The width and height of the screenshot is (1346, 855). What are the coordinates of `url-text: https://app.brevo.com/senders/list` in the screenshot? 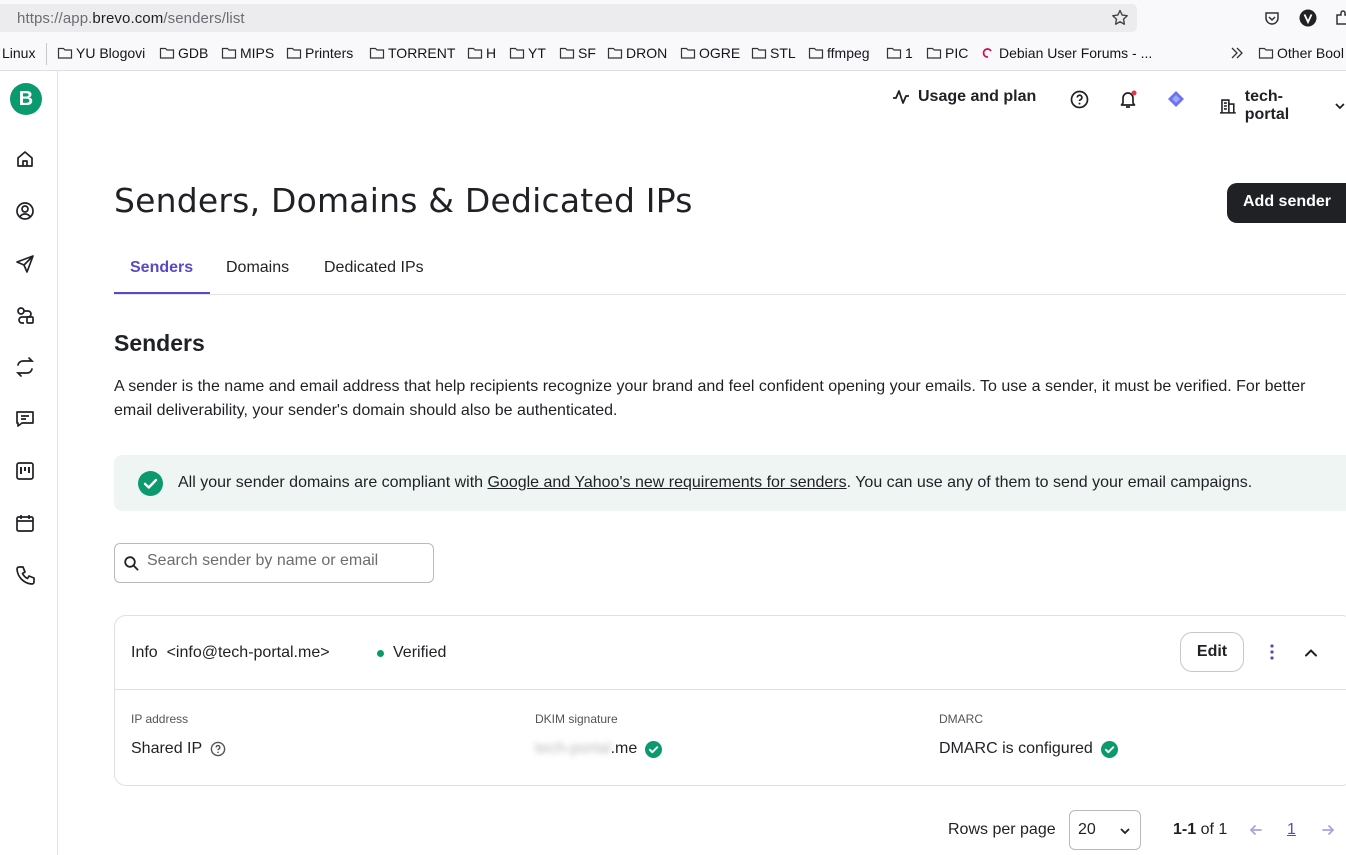 It's located at (131, 18).